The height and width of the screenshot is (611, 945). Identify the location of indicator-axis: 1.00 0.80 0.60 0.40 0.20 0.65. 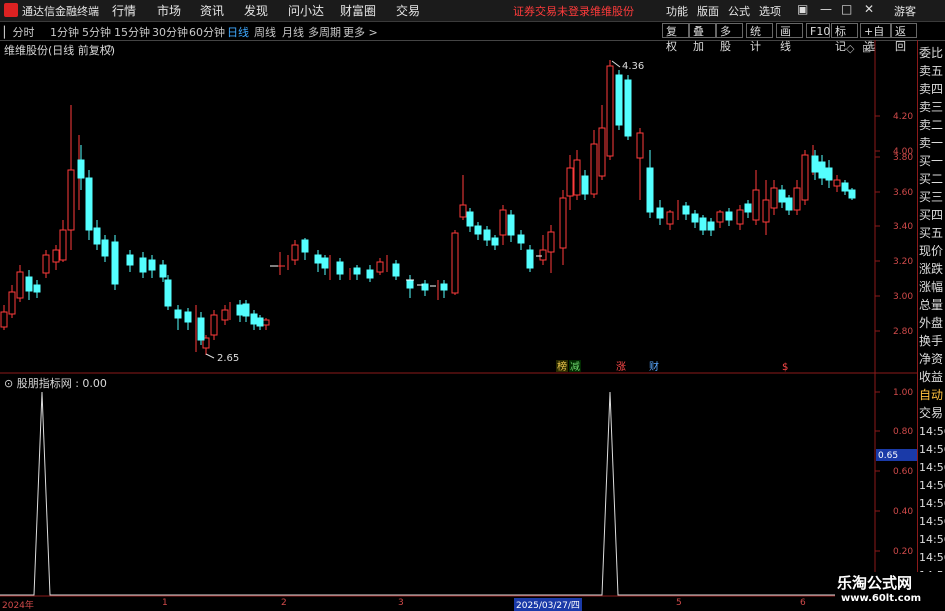
(896, 472).